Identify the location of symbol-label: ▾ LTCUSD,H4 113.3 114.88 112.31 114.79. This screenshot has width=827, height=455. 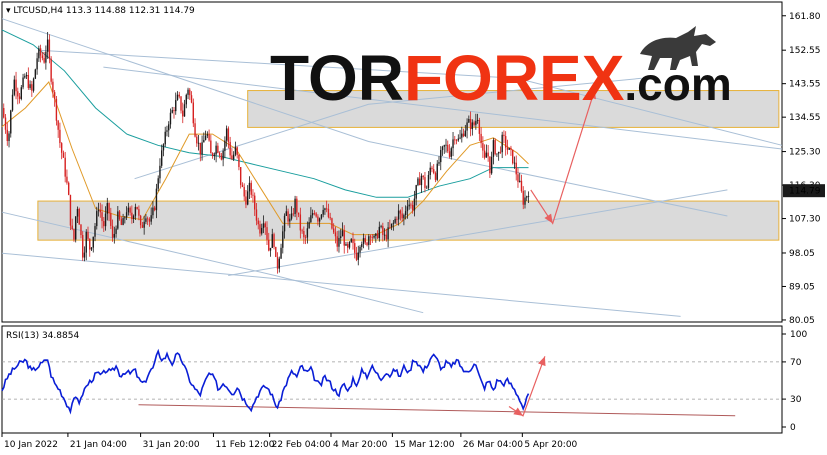
(100, 11).